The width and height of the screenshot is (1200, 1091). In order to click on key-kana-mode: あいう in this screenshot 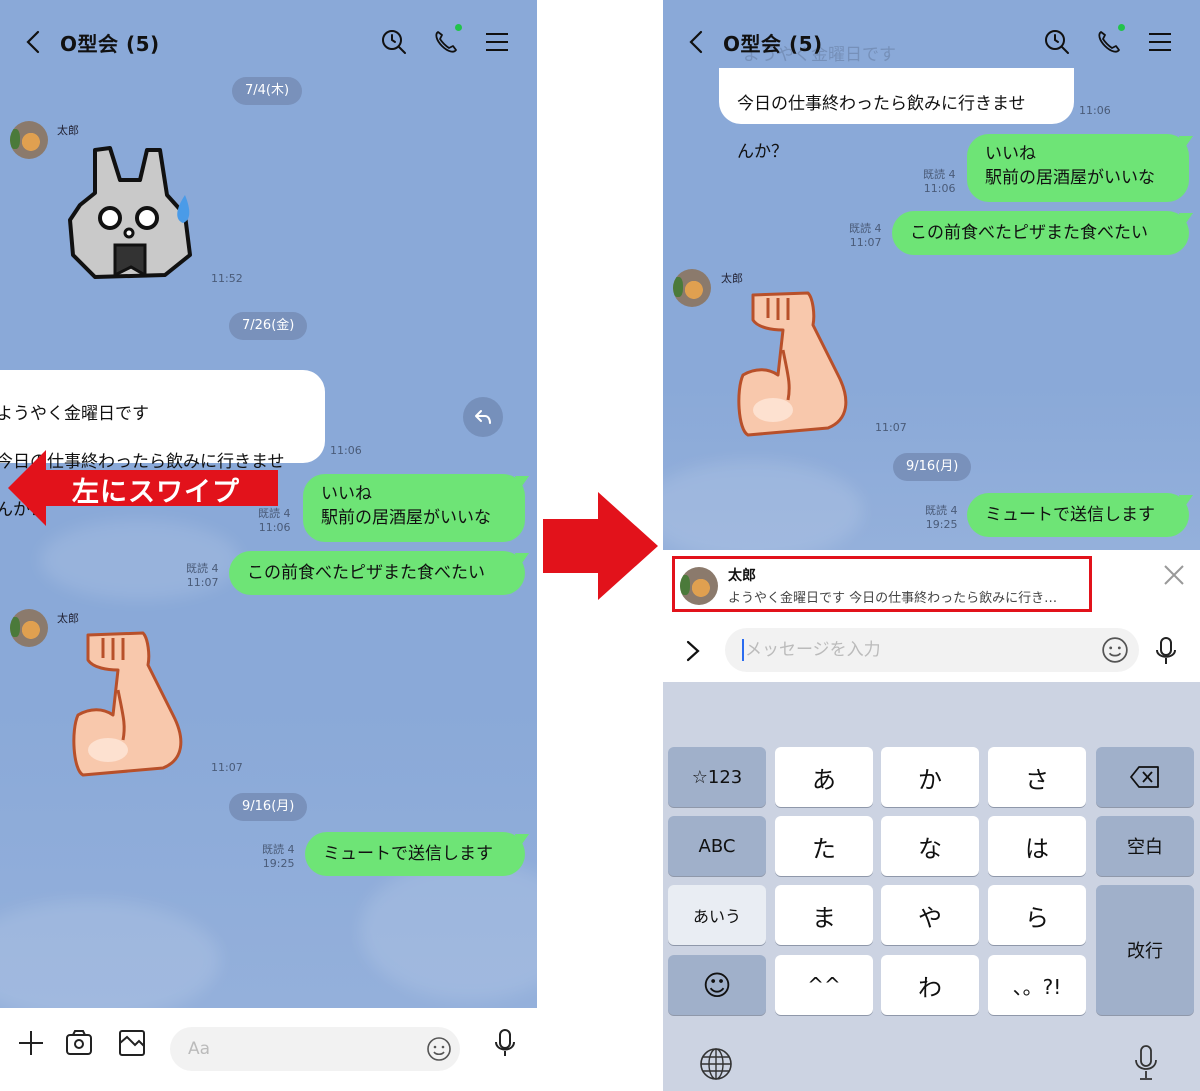, I will do `click(717, 915)`.